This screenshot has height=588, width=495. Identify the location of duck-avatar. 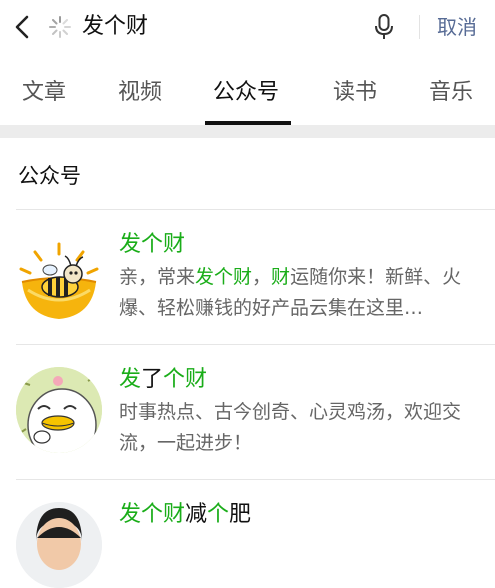
(59, 410).